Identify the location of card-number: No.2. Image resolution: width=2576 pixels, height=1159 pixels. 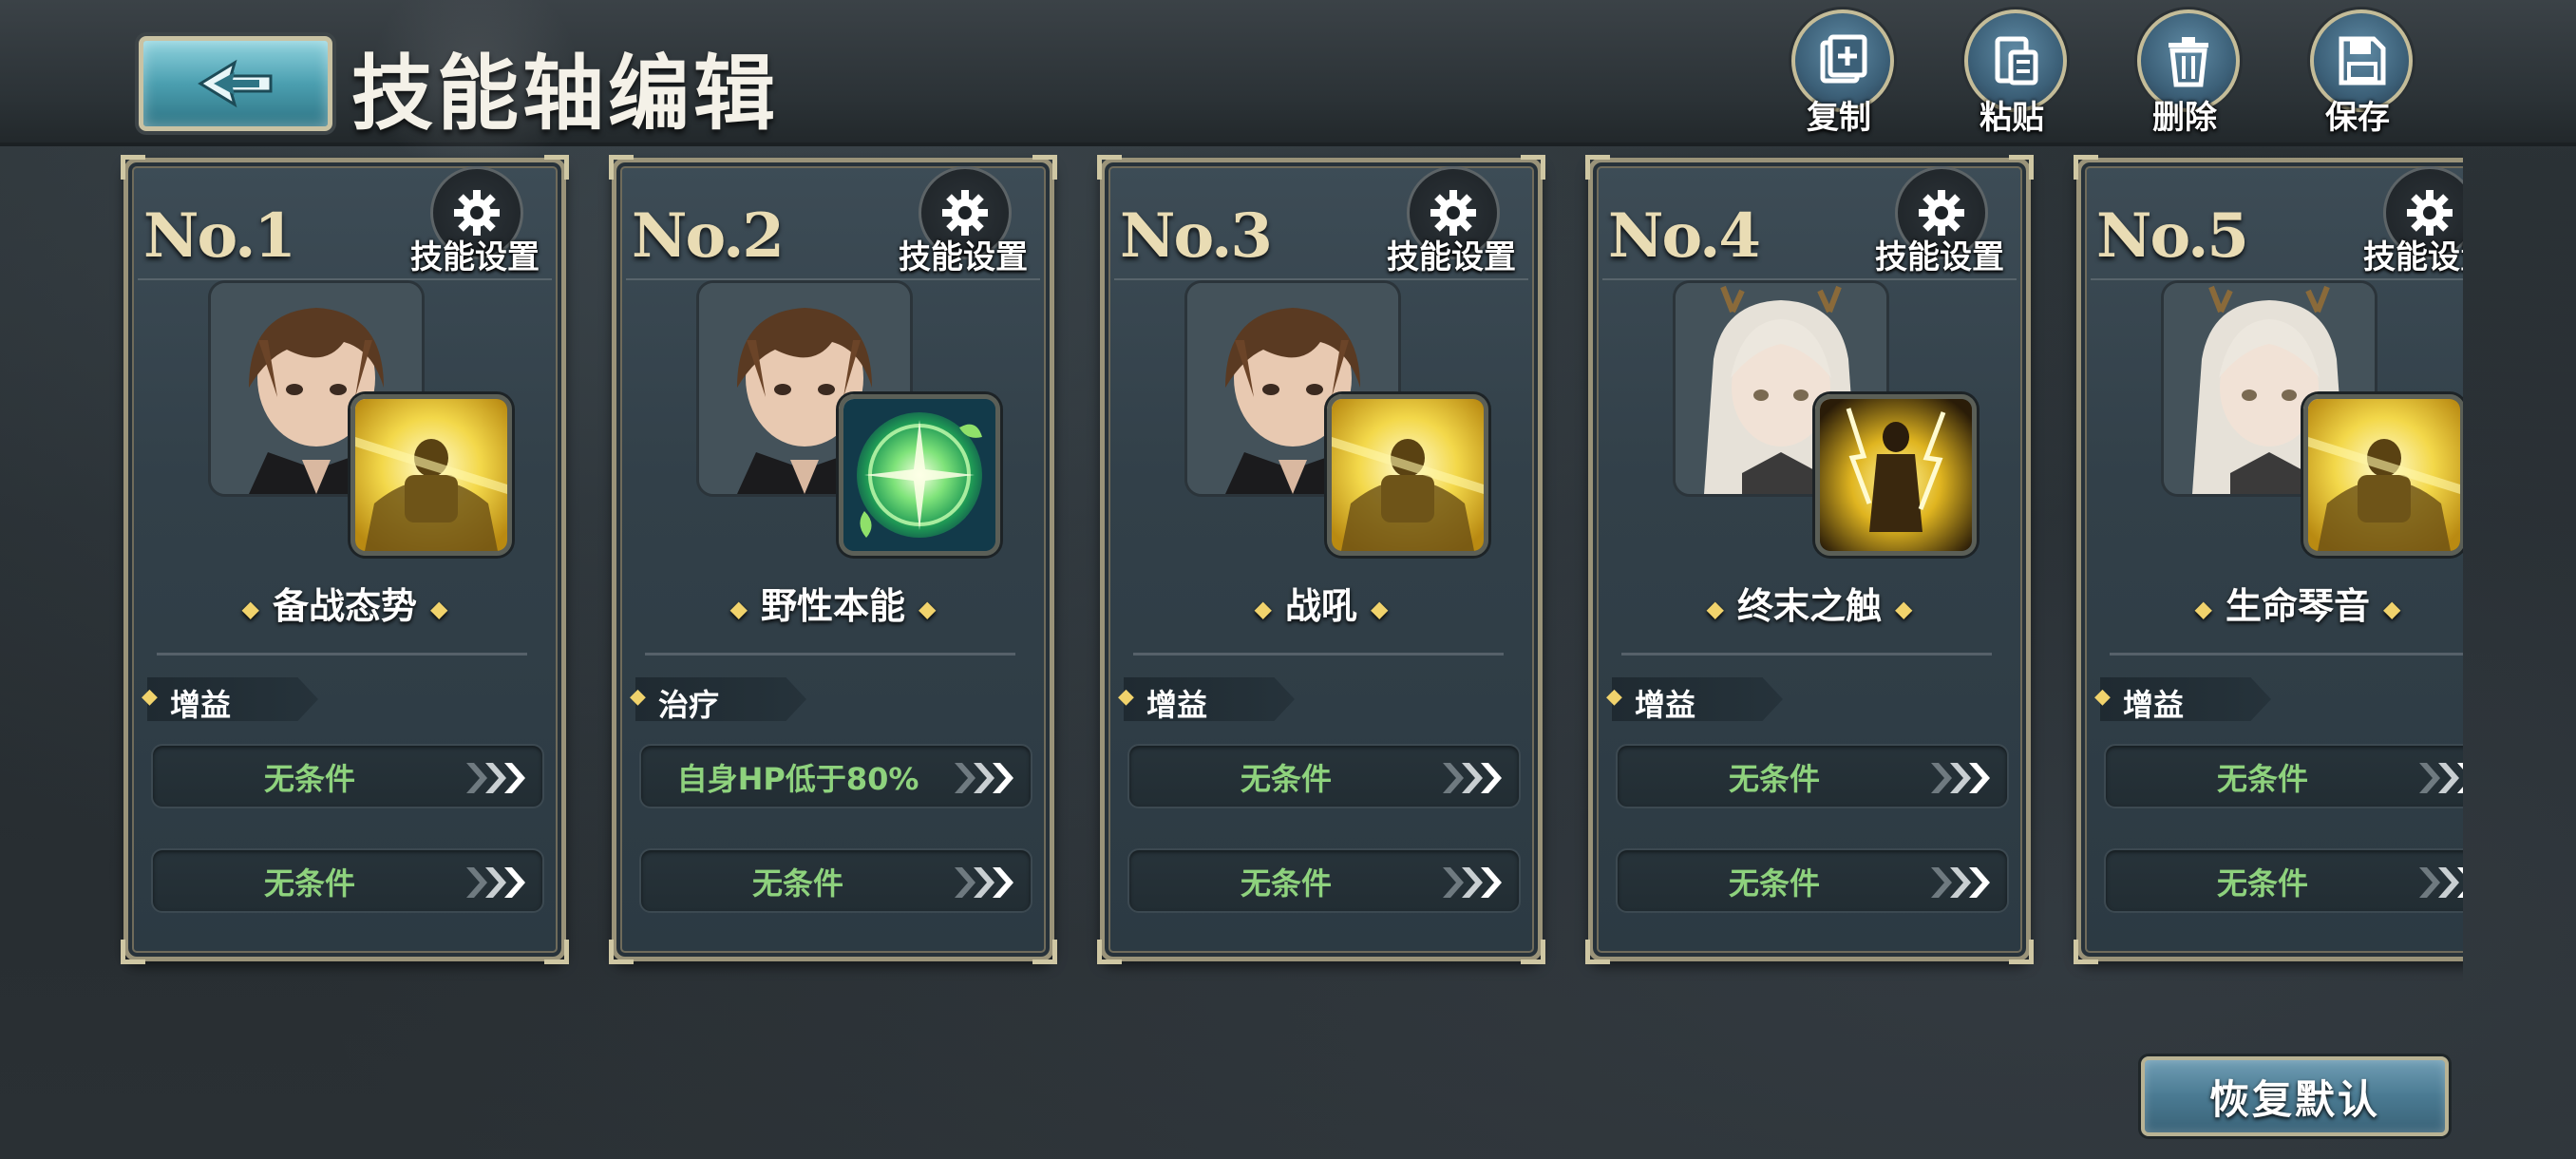
(708, 236).